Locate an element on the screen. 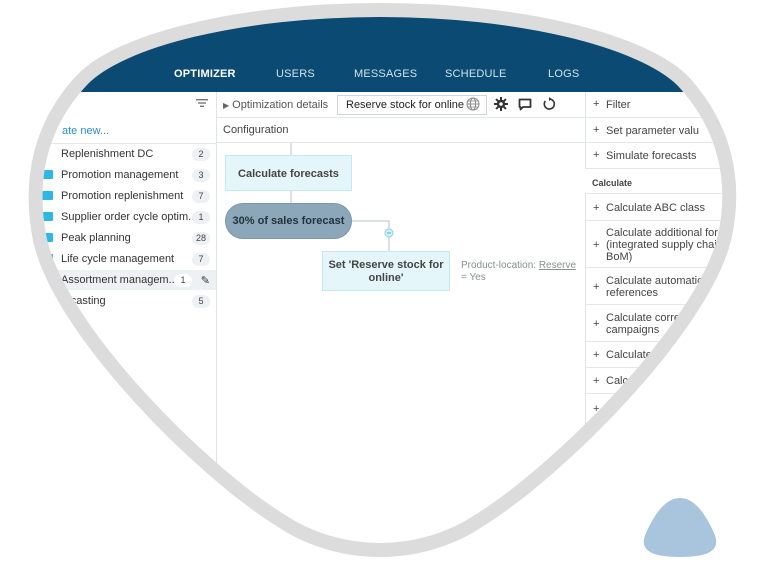 The width and height of the screenshot is (768, 576). optimization-details-label: Optimization details is located at coordinates (280, 105).